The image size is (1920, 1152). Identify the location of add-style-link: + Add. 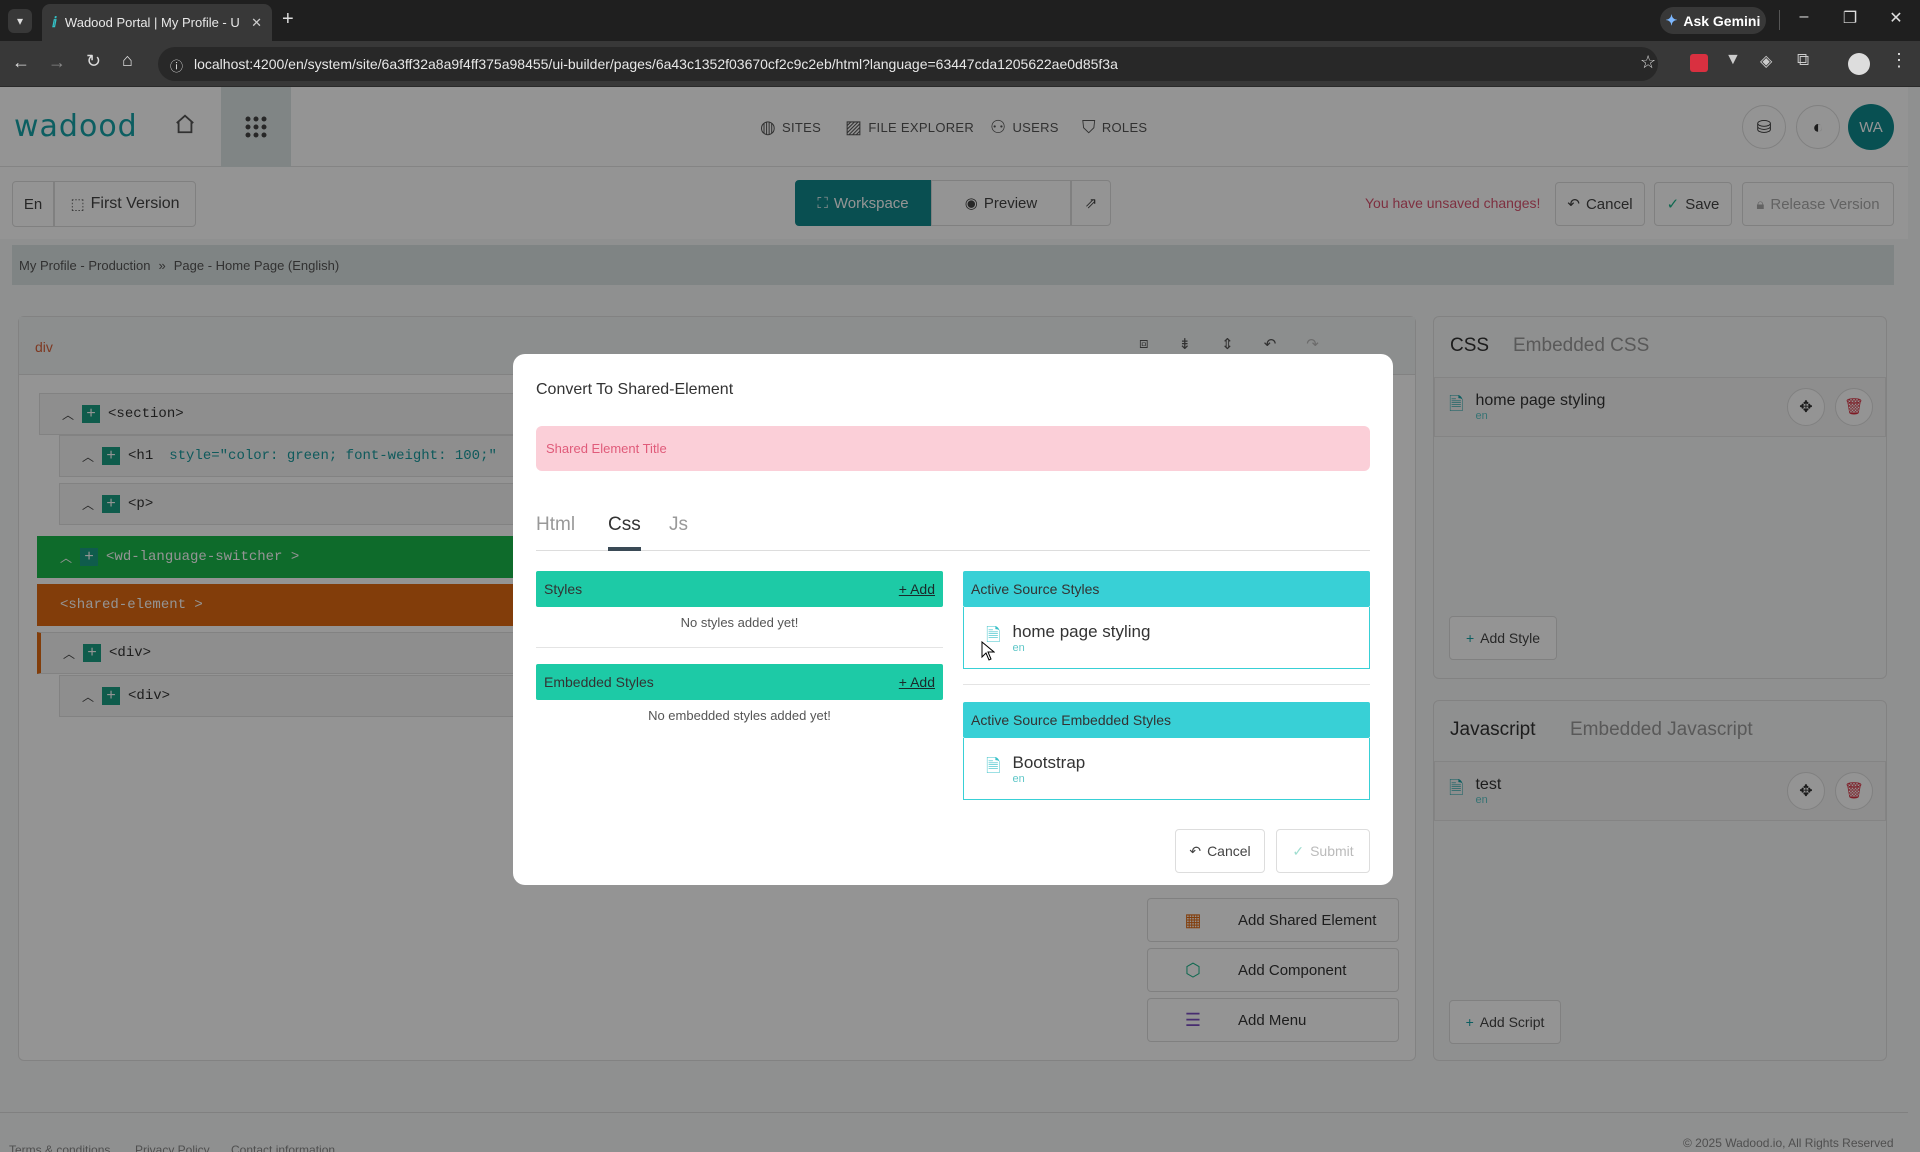
(917, 589).